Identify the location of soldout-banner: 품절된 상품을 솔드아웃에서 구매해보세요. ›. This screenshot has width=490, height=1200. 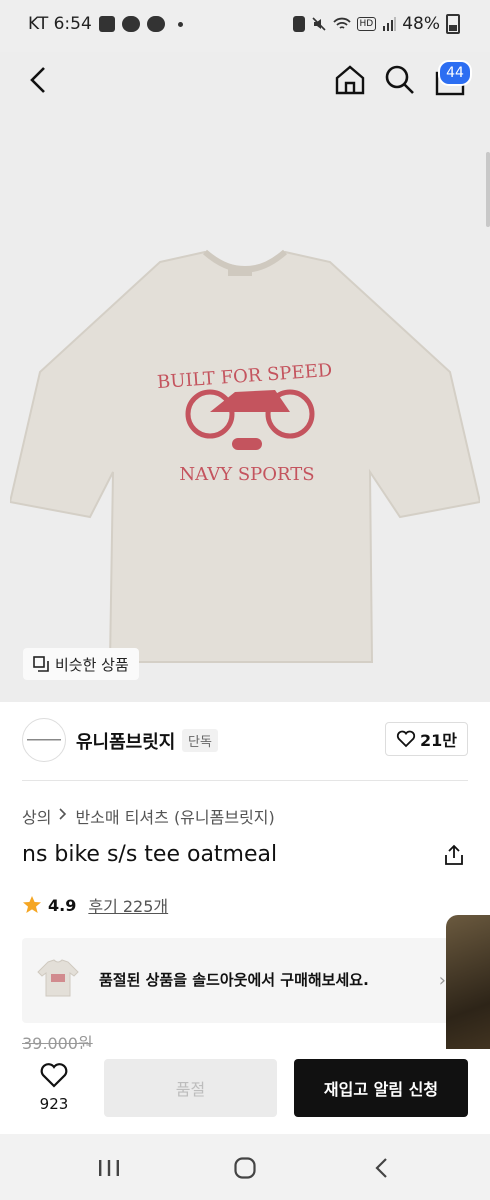
(237, 980).